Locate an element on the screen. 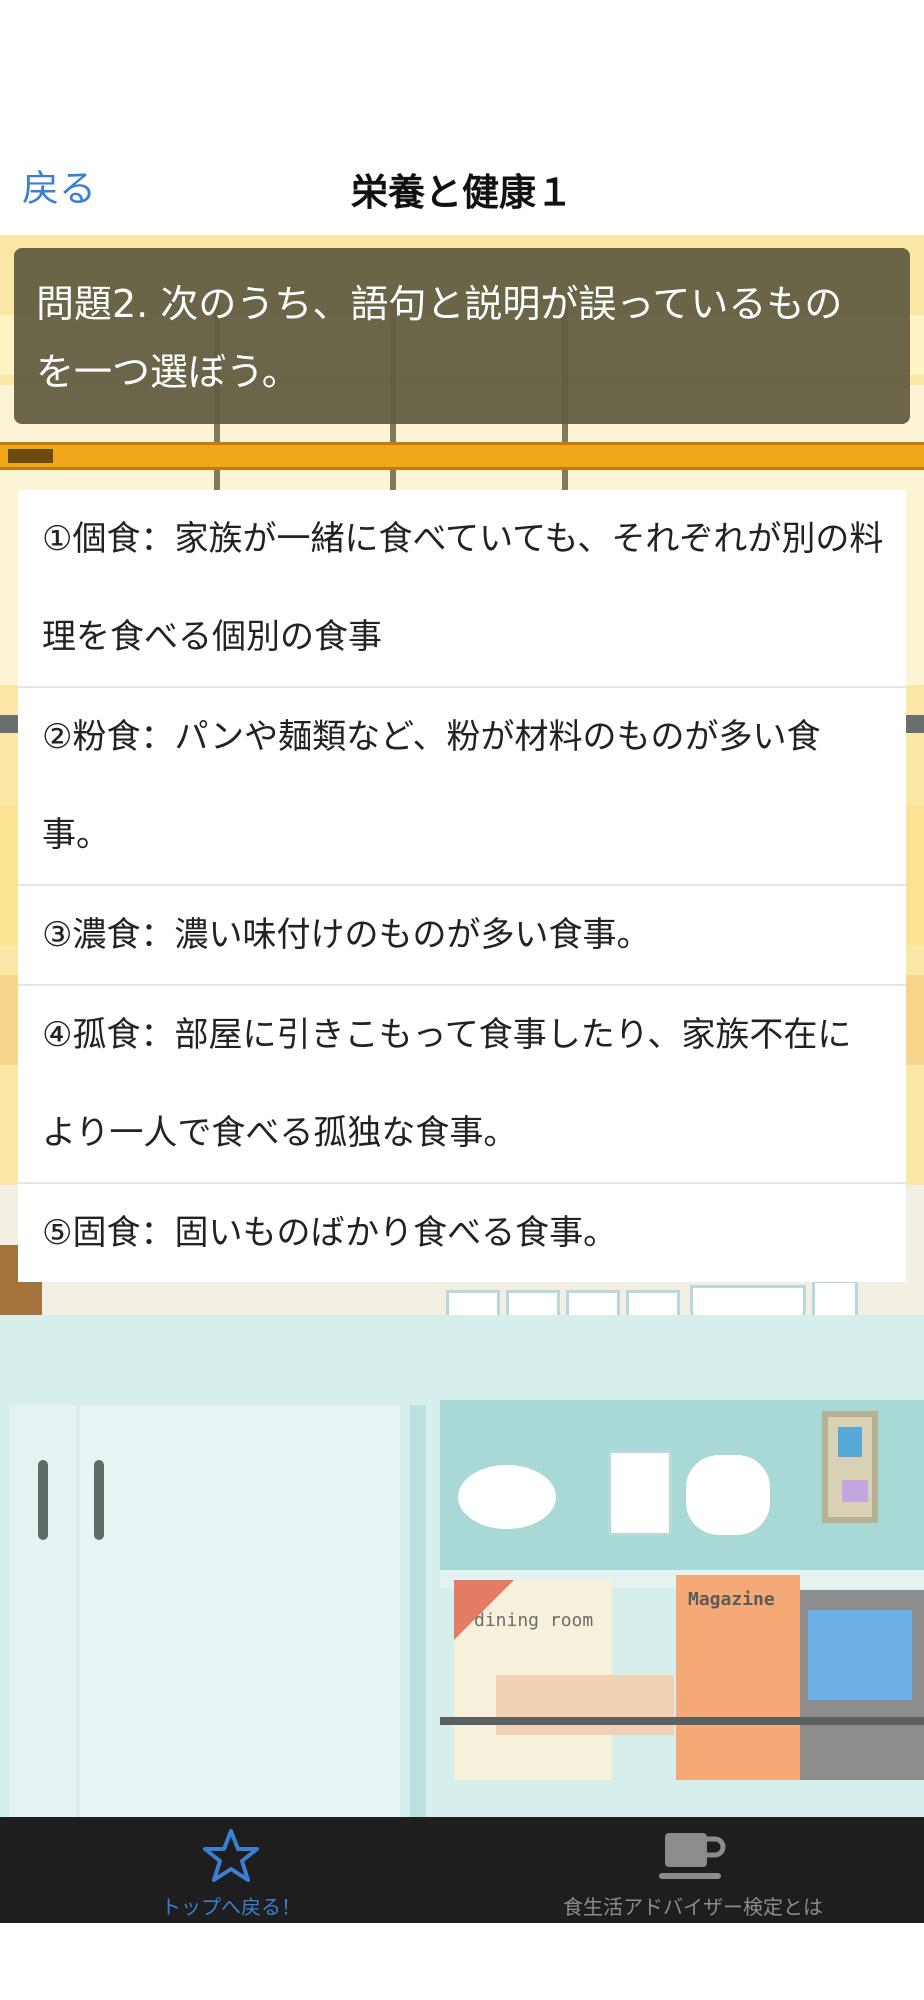 The image size is (924, 2000). question-text: 問題2. 次のうち、語句と説明が誤っているものを一つ選ぼう。 is located at coordinates (439, 338).